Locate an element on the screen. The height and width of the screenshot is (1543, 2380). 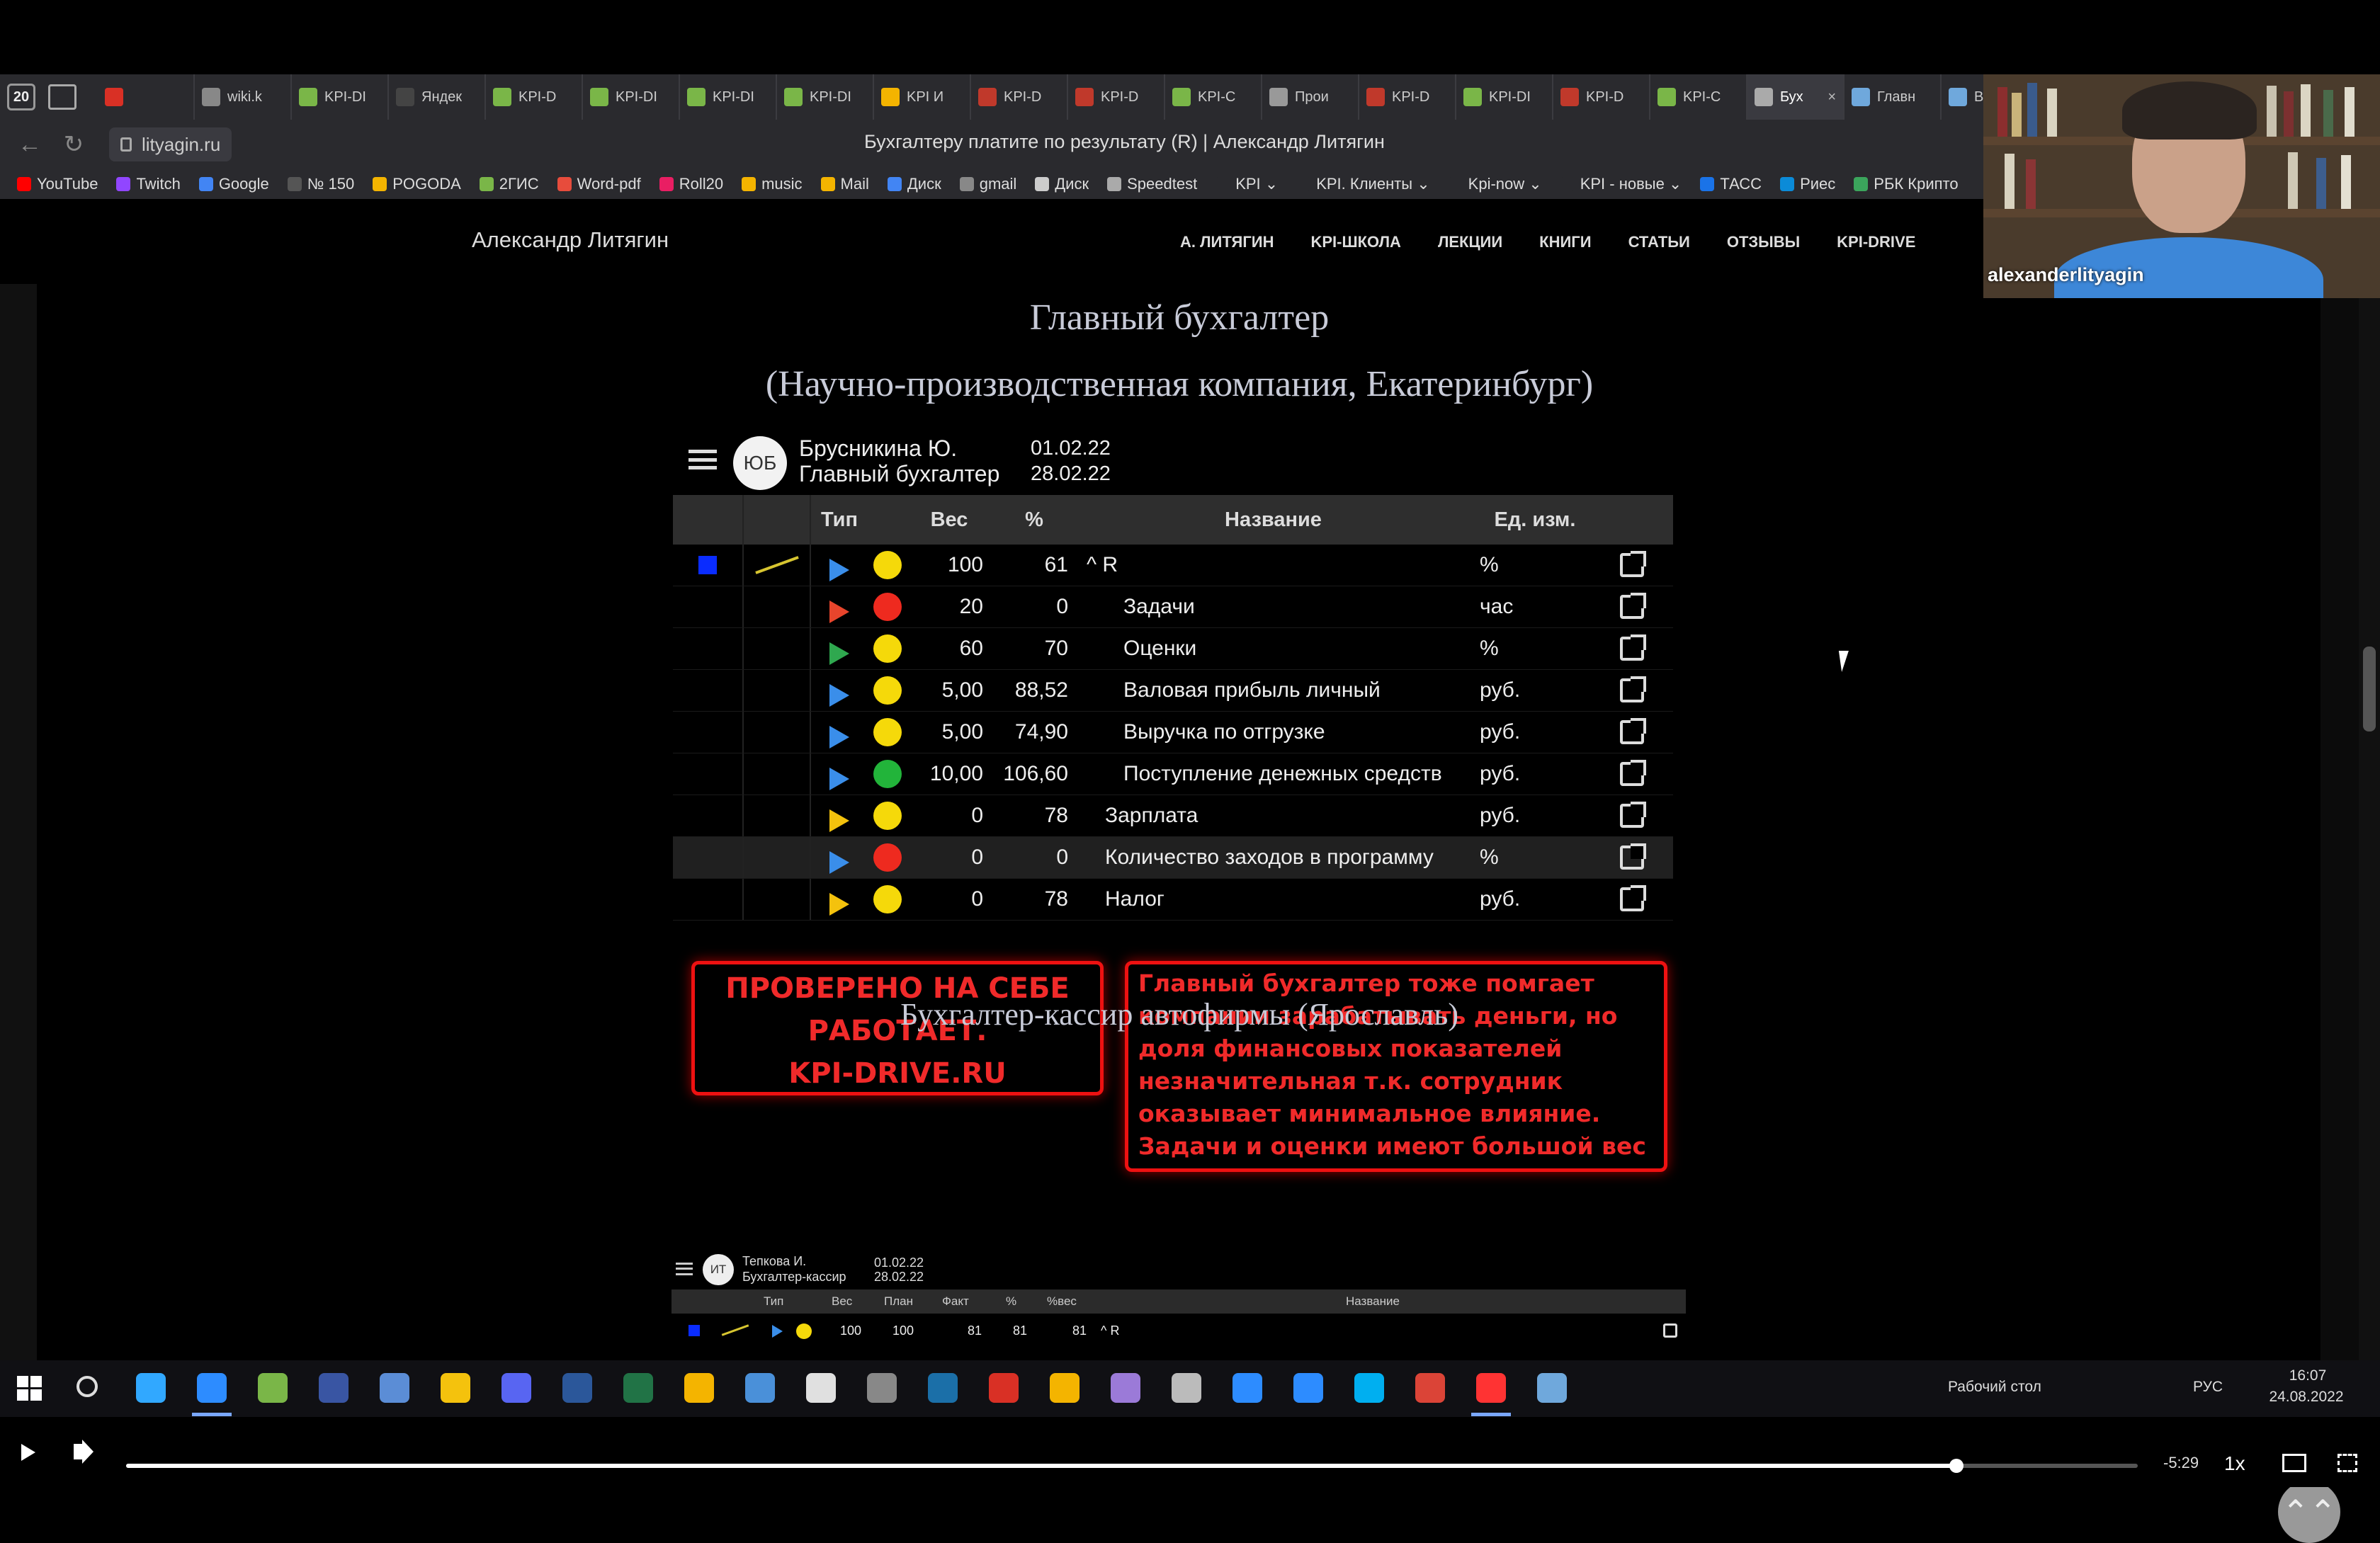
bookmark-item: № 150 is located at coordinates (321, 184).